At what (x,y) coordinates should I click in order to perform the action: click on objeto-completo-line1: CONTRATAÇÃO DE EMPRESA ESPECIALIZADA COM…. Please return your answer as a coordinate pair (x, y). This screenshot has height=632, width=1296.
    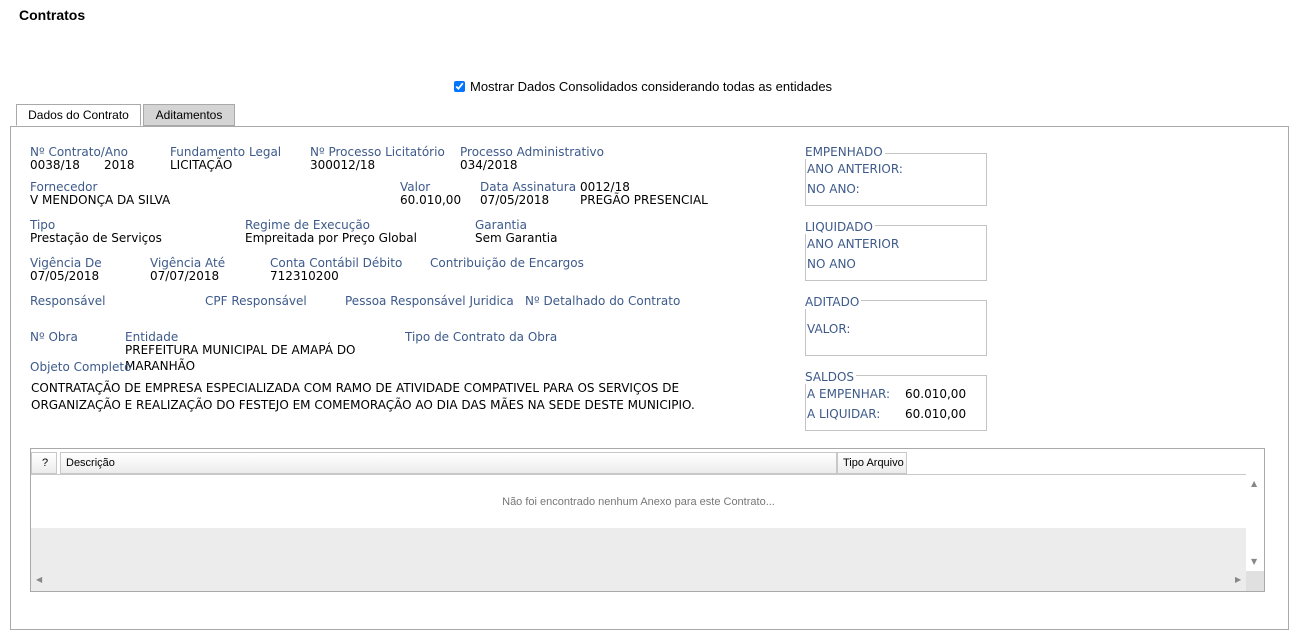
    Looking at the image, I should click on (355, 388).